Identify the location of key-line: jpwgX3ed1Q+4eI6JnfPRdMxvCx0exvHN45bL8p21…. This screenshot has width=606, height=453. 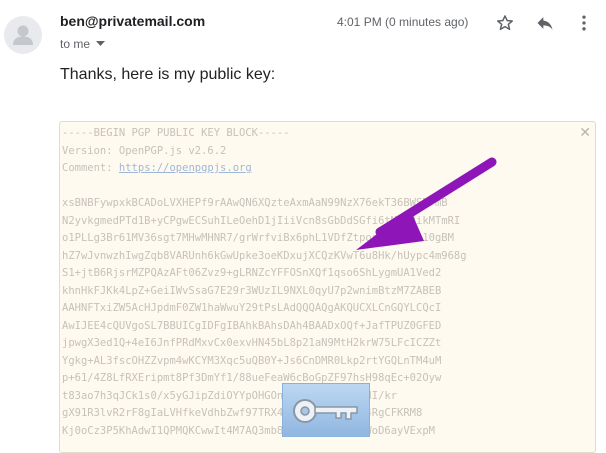
(252, 343).